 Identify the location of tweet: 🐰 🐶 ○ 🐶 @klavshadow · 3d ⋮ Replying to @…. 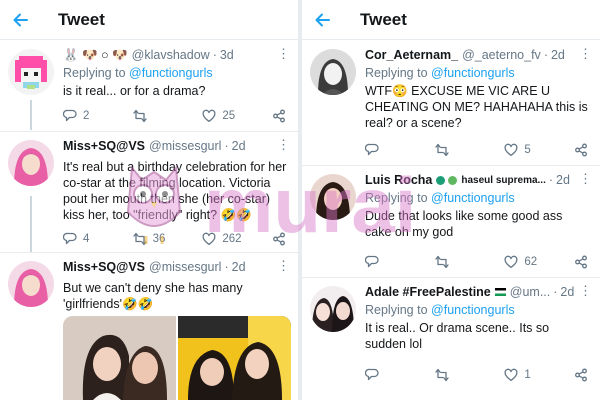
(149, 86).